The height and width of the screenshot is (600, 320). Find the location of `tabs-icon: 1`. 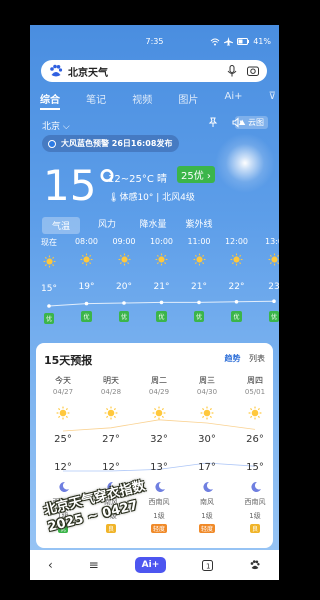

tabs-icon: 1 is located at coordinates (208, 565).